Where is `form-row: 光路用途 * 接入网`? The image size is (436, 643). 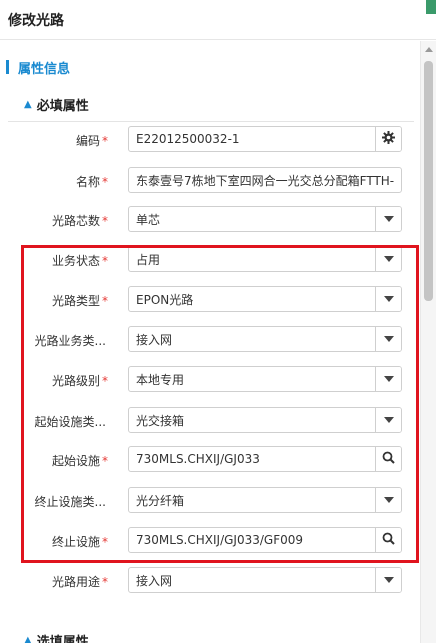 form-row: 光路用途 * 接入网 is located at coordinates (210, 581).